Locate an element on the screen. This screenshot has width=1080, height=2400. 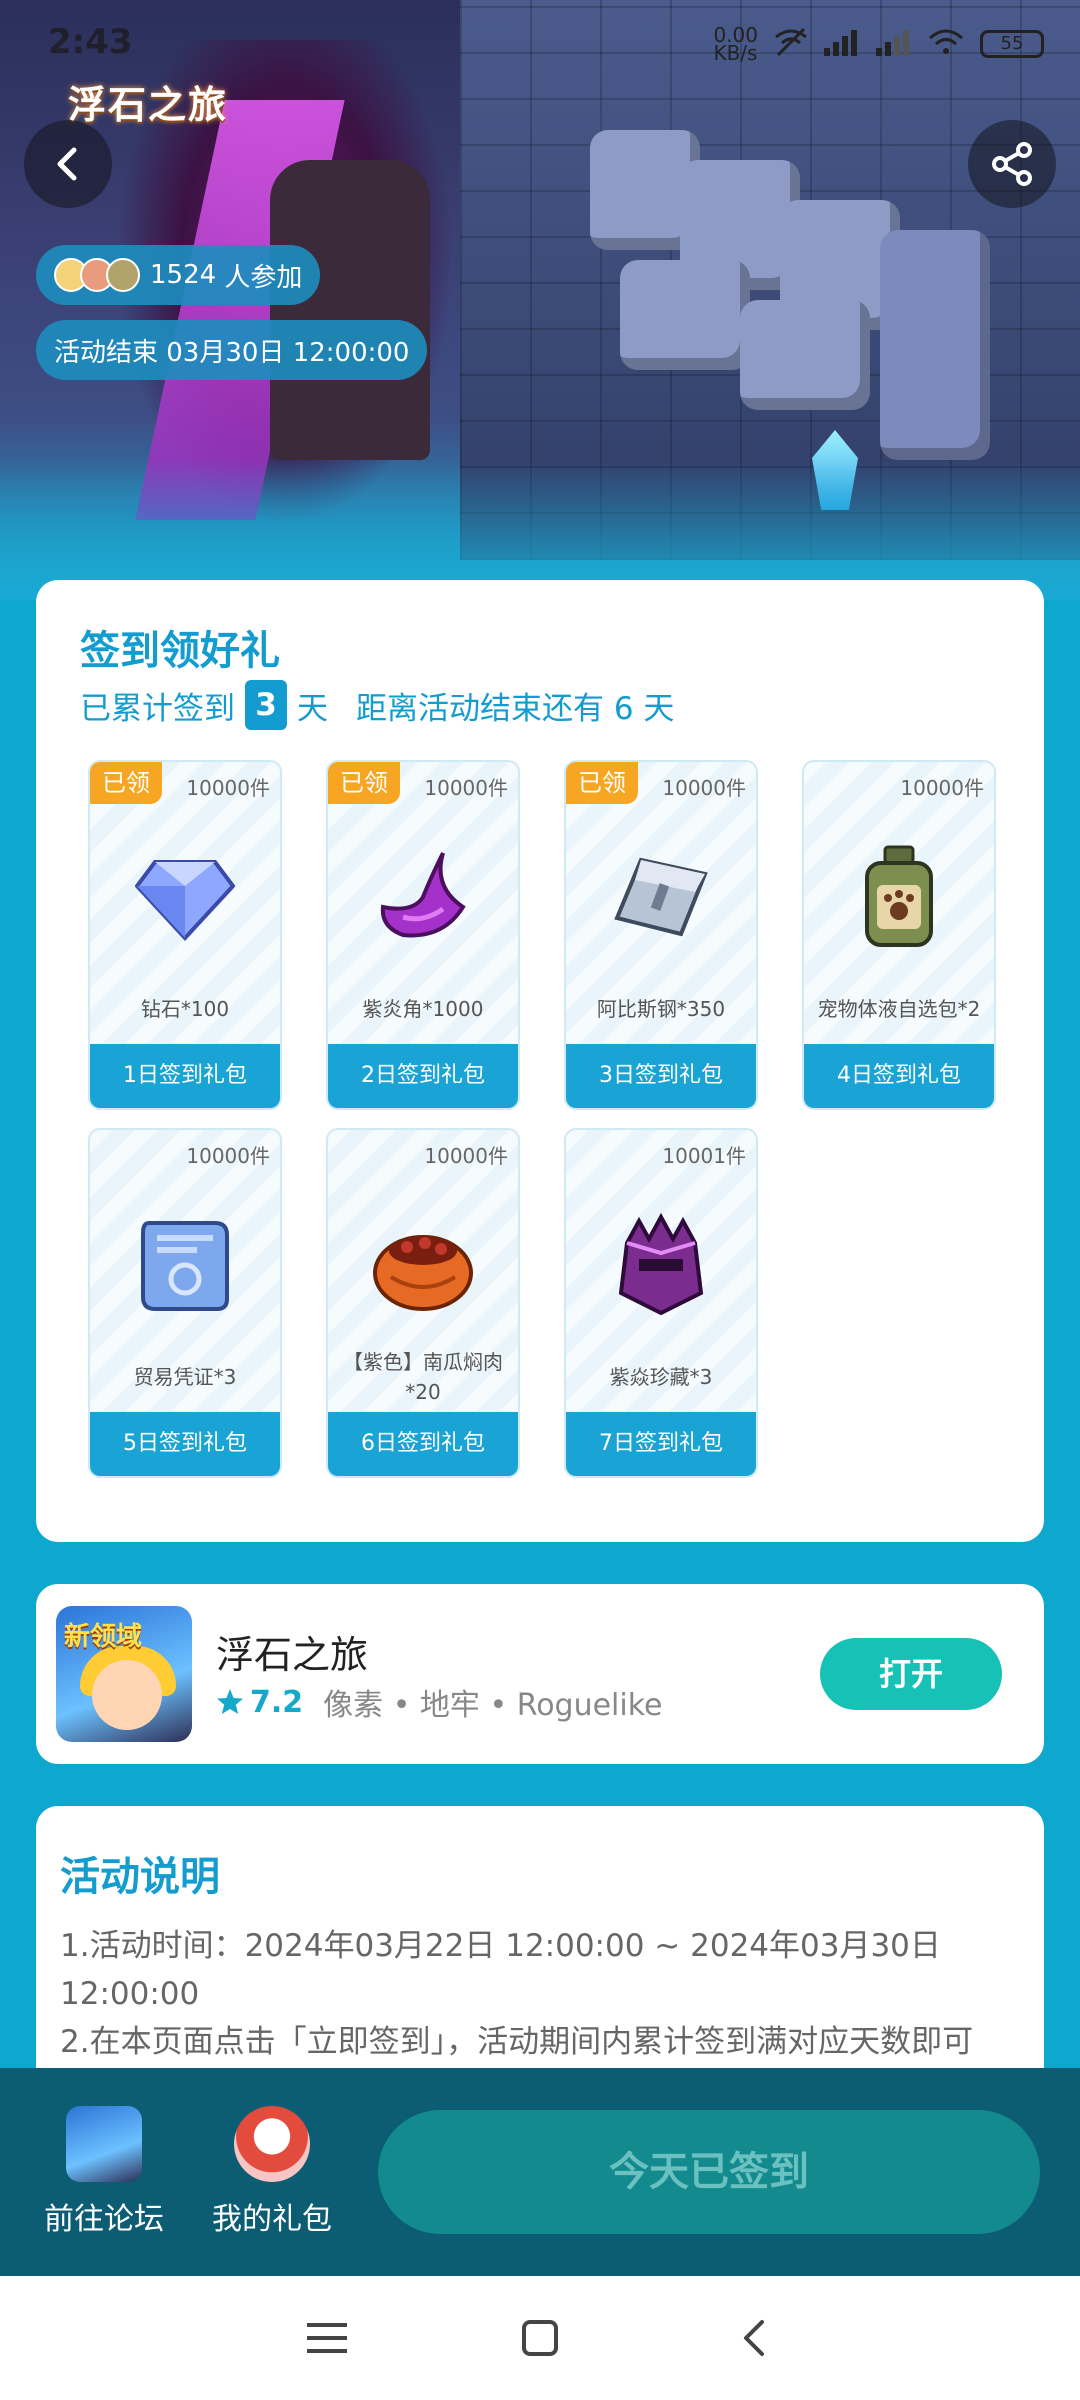
menu-nav-button is located at coordinates (327, 2338).